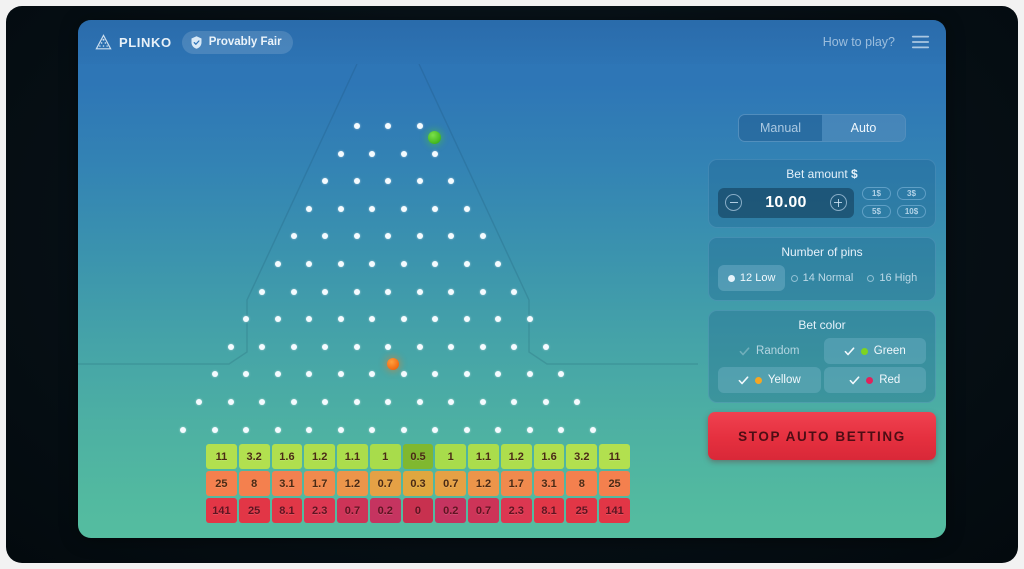 The height and width of the screenshot is (569, 1024). Describe the element at coordinates (898, 278) in the screenshot. I see `pin-option-label: 16 High` at that location.